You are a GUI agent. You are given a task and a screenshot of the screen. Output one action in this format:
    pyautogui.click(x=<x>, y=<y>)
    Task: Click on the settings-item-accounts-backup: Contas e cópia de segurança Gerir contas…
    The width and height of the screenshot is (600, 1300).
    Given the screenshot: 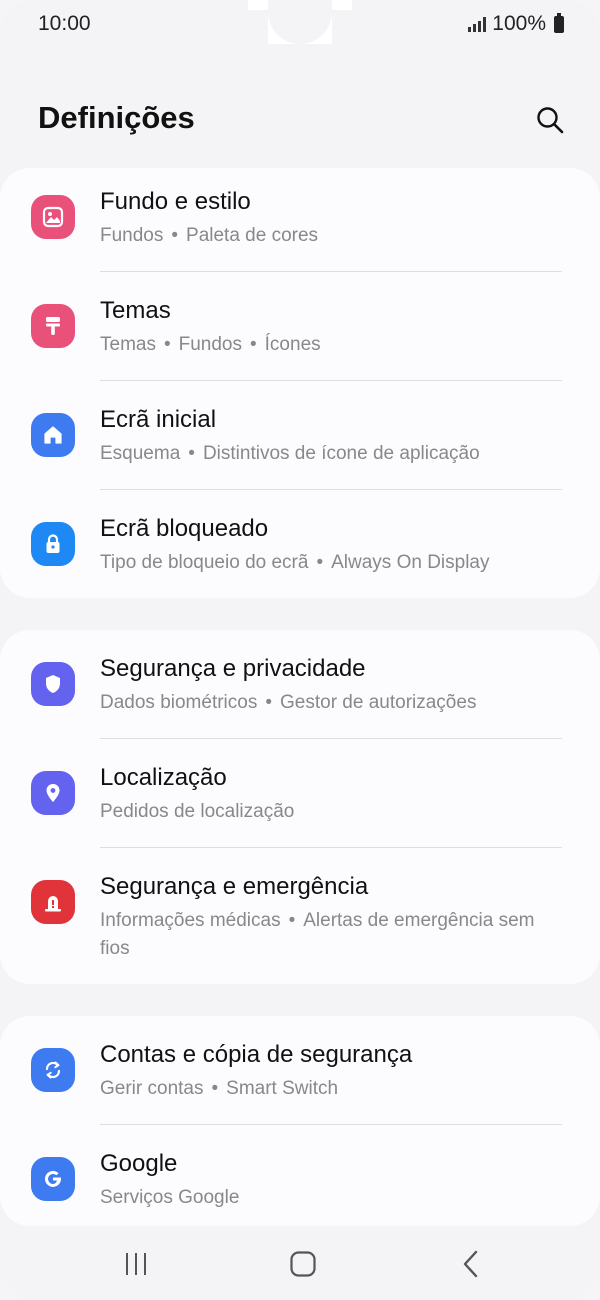 What is the action you would take?
    pyautogui.click(x=300, y=1070)
    